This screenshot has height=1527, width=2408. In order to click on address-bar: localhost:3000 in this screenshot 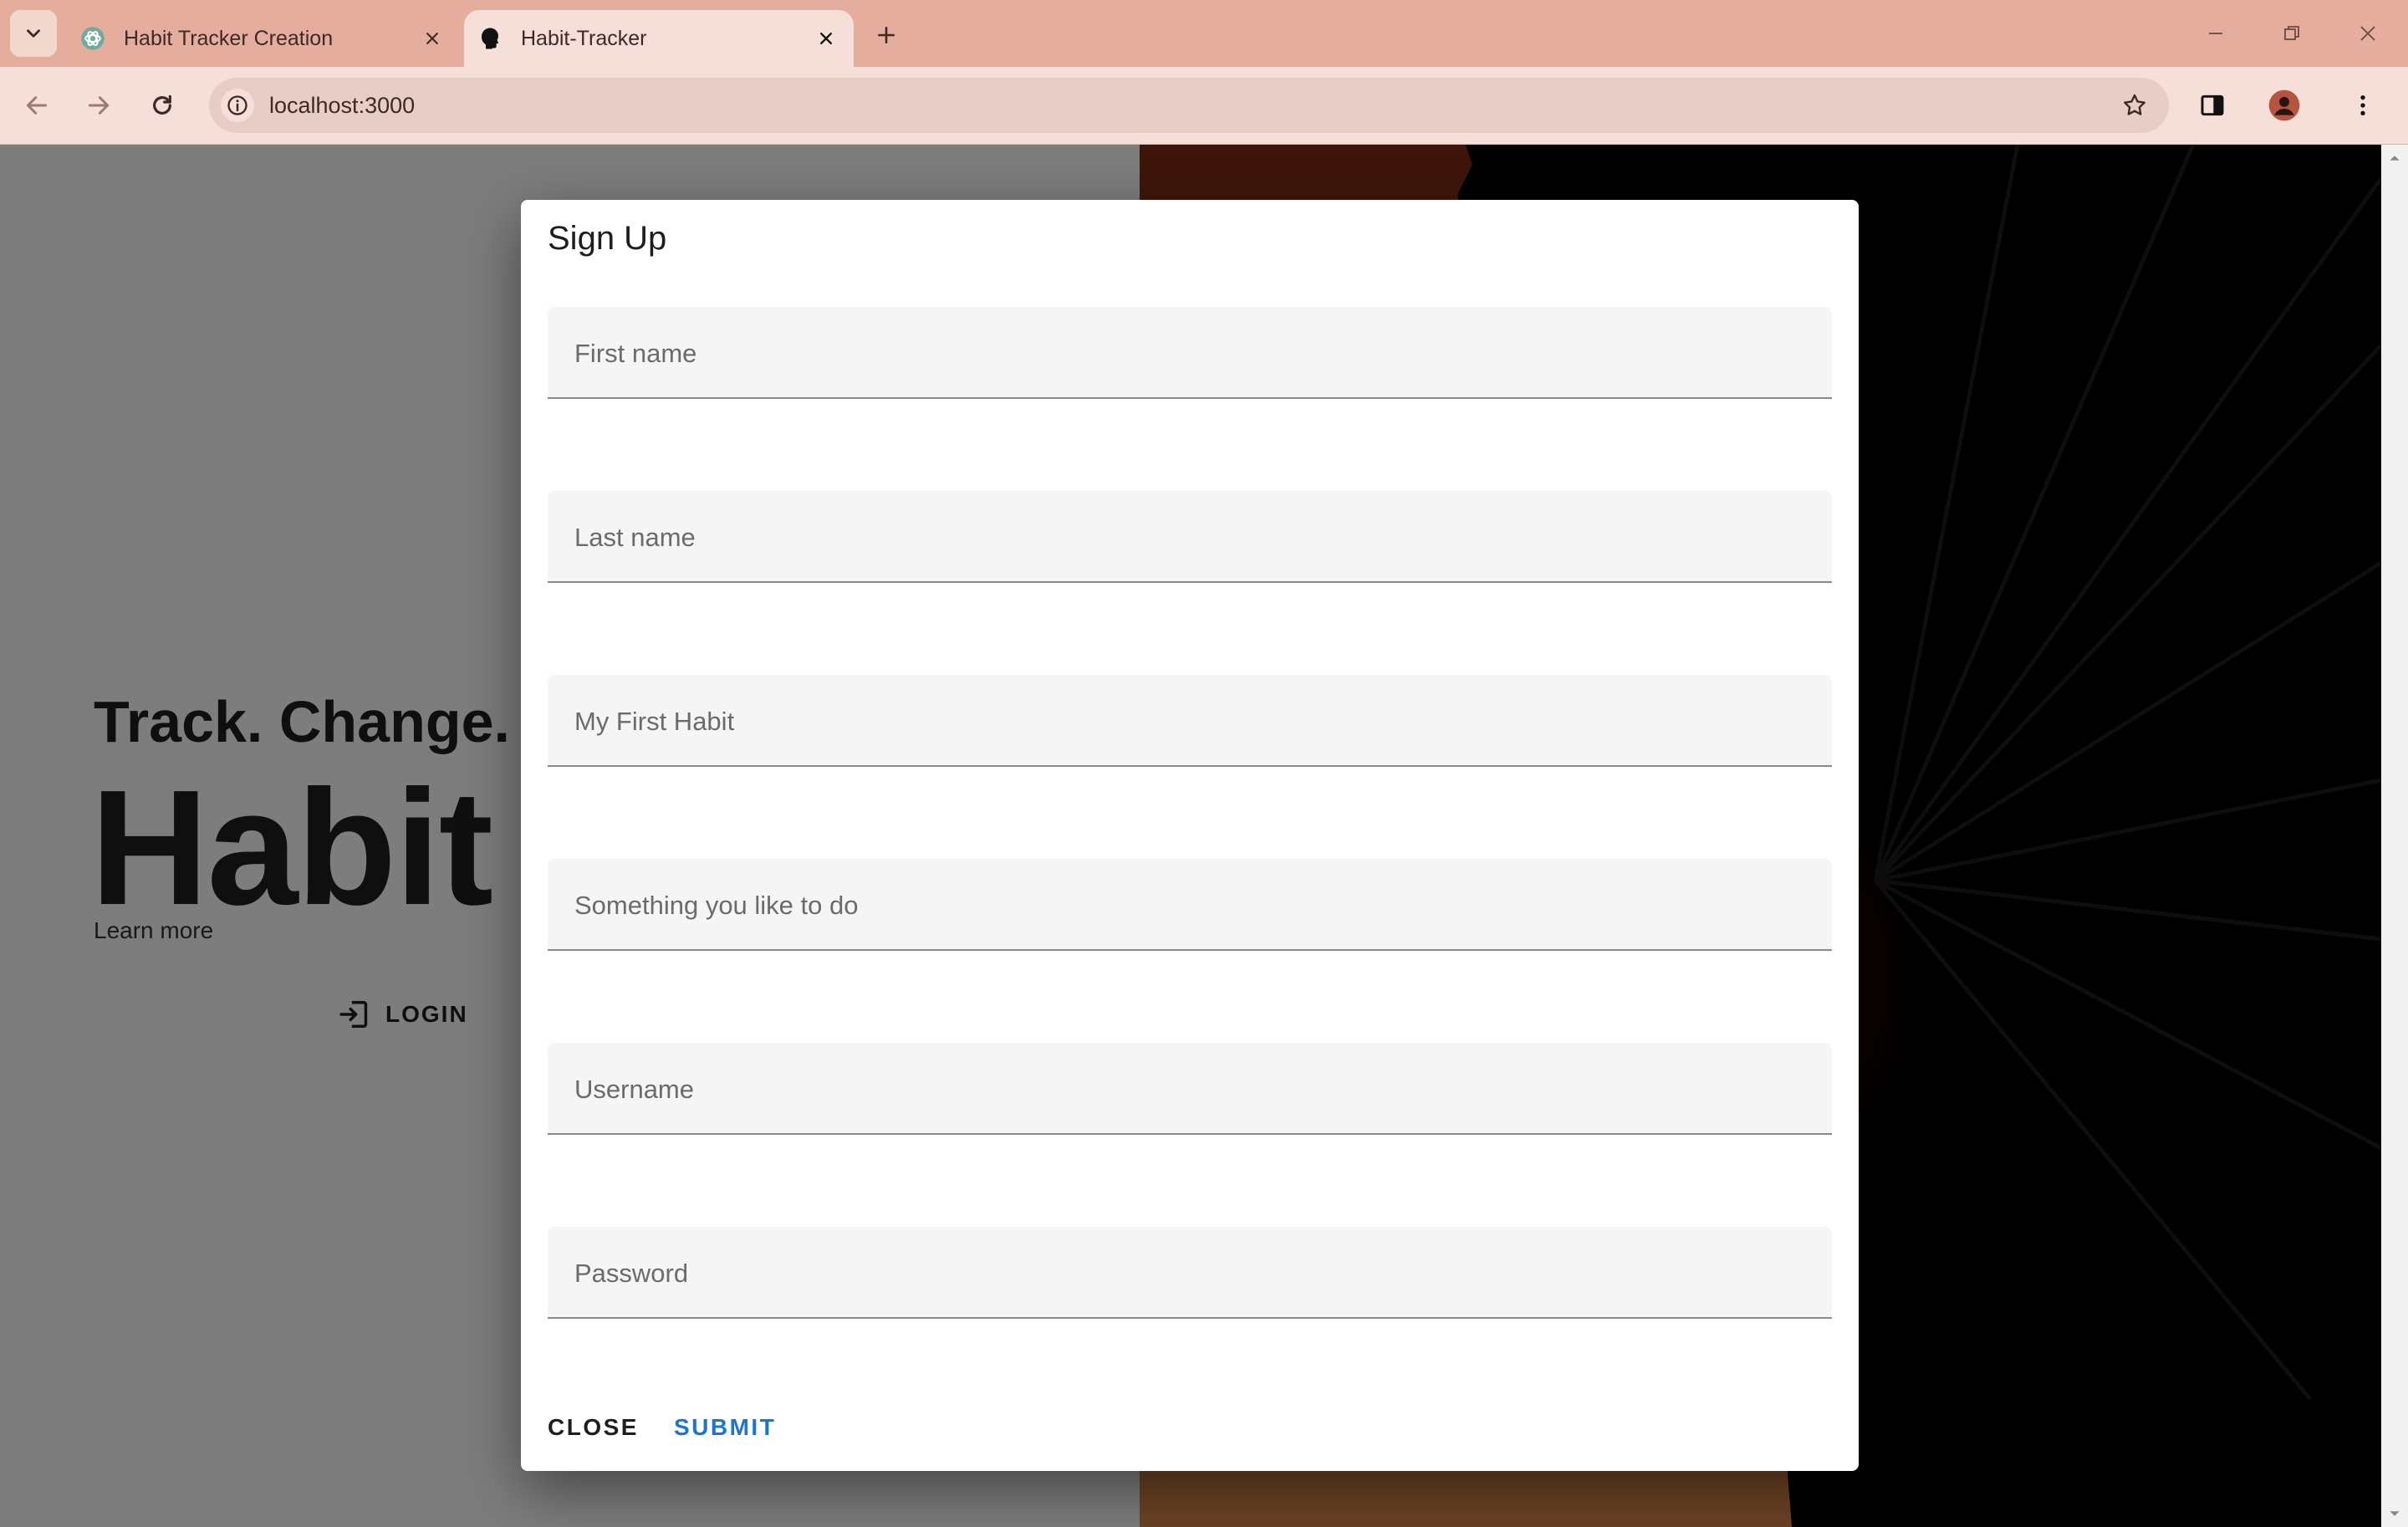, I will do `click(1189, 106)`.